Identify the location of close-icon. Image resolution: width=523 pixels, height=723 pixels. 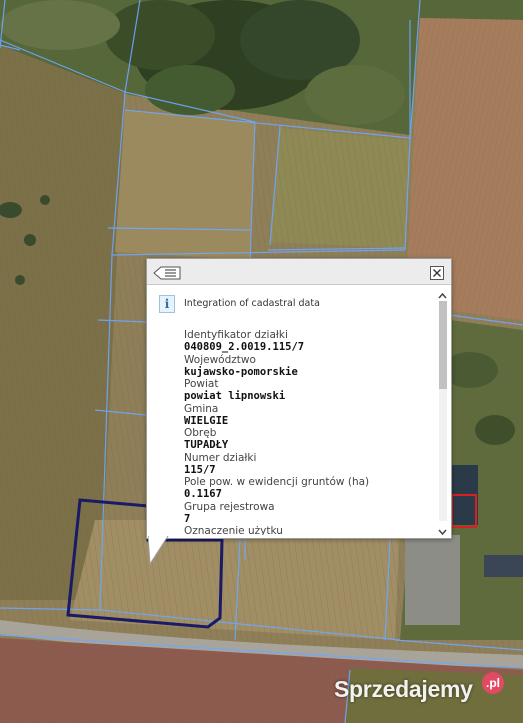
(437, 272).